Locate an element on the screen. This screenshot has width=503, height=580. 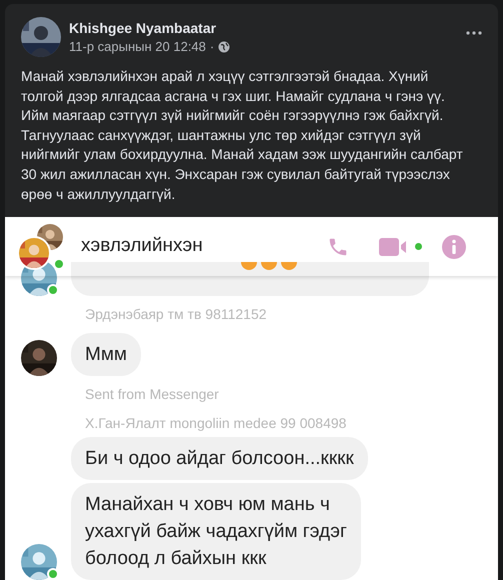
message-caption: Sent from Messenger is located at coordinates (152, 394).